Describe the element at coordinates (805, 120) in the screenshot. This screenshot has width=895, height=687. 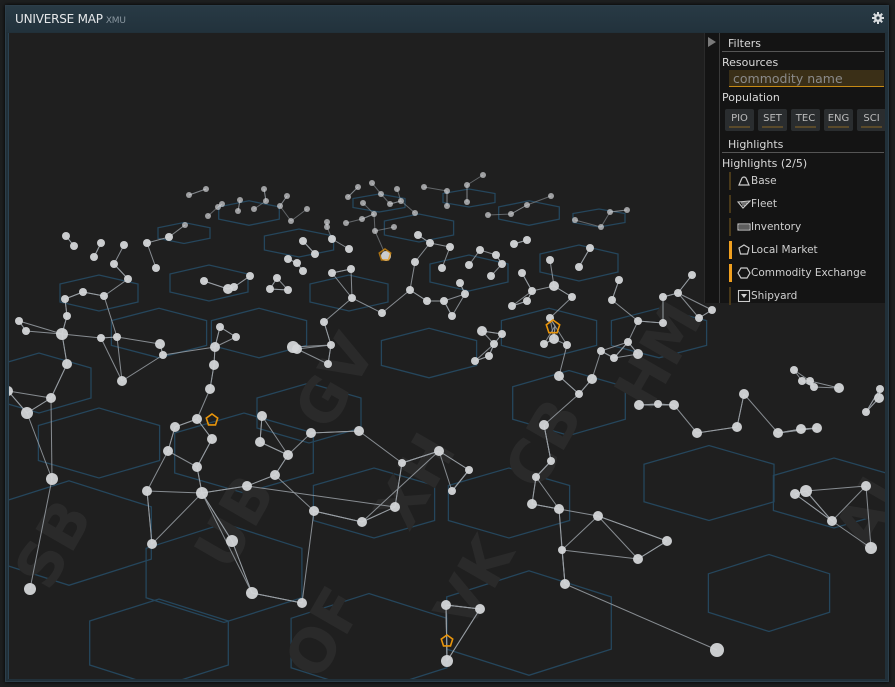
I see `population-button-tec: TEC` at that location.